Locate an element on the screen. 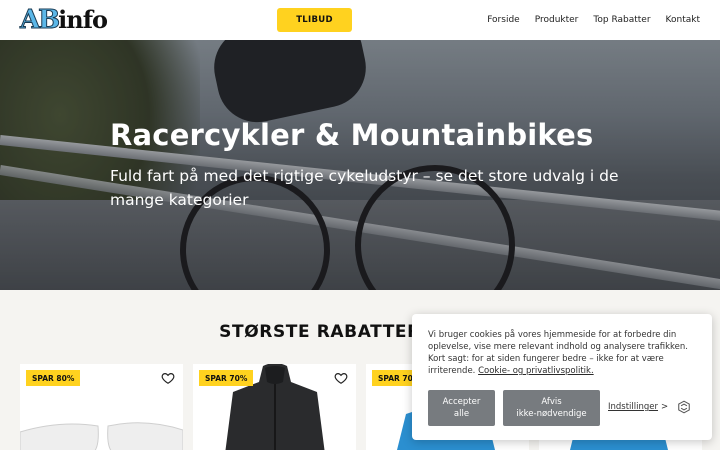 This screenshot has height=450, width=720. nav-forside: Forside is located at coordinates (503, 20).